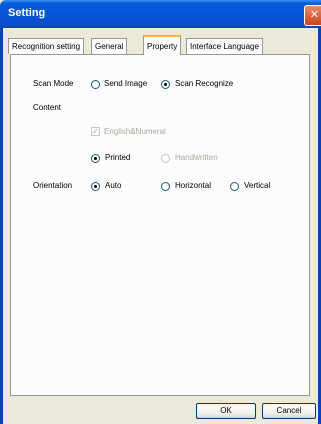 Image resolution: width=321 pixels, height=424 pixels. I want to click on window-title: Setting, so click(27, 13).